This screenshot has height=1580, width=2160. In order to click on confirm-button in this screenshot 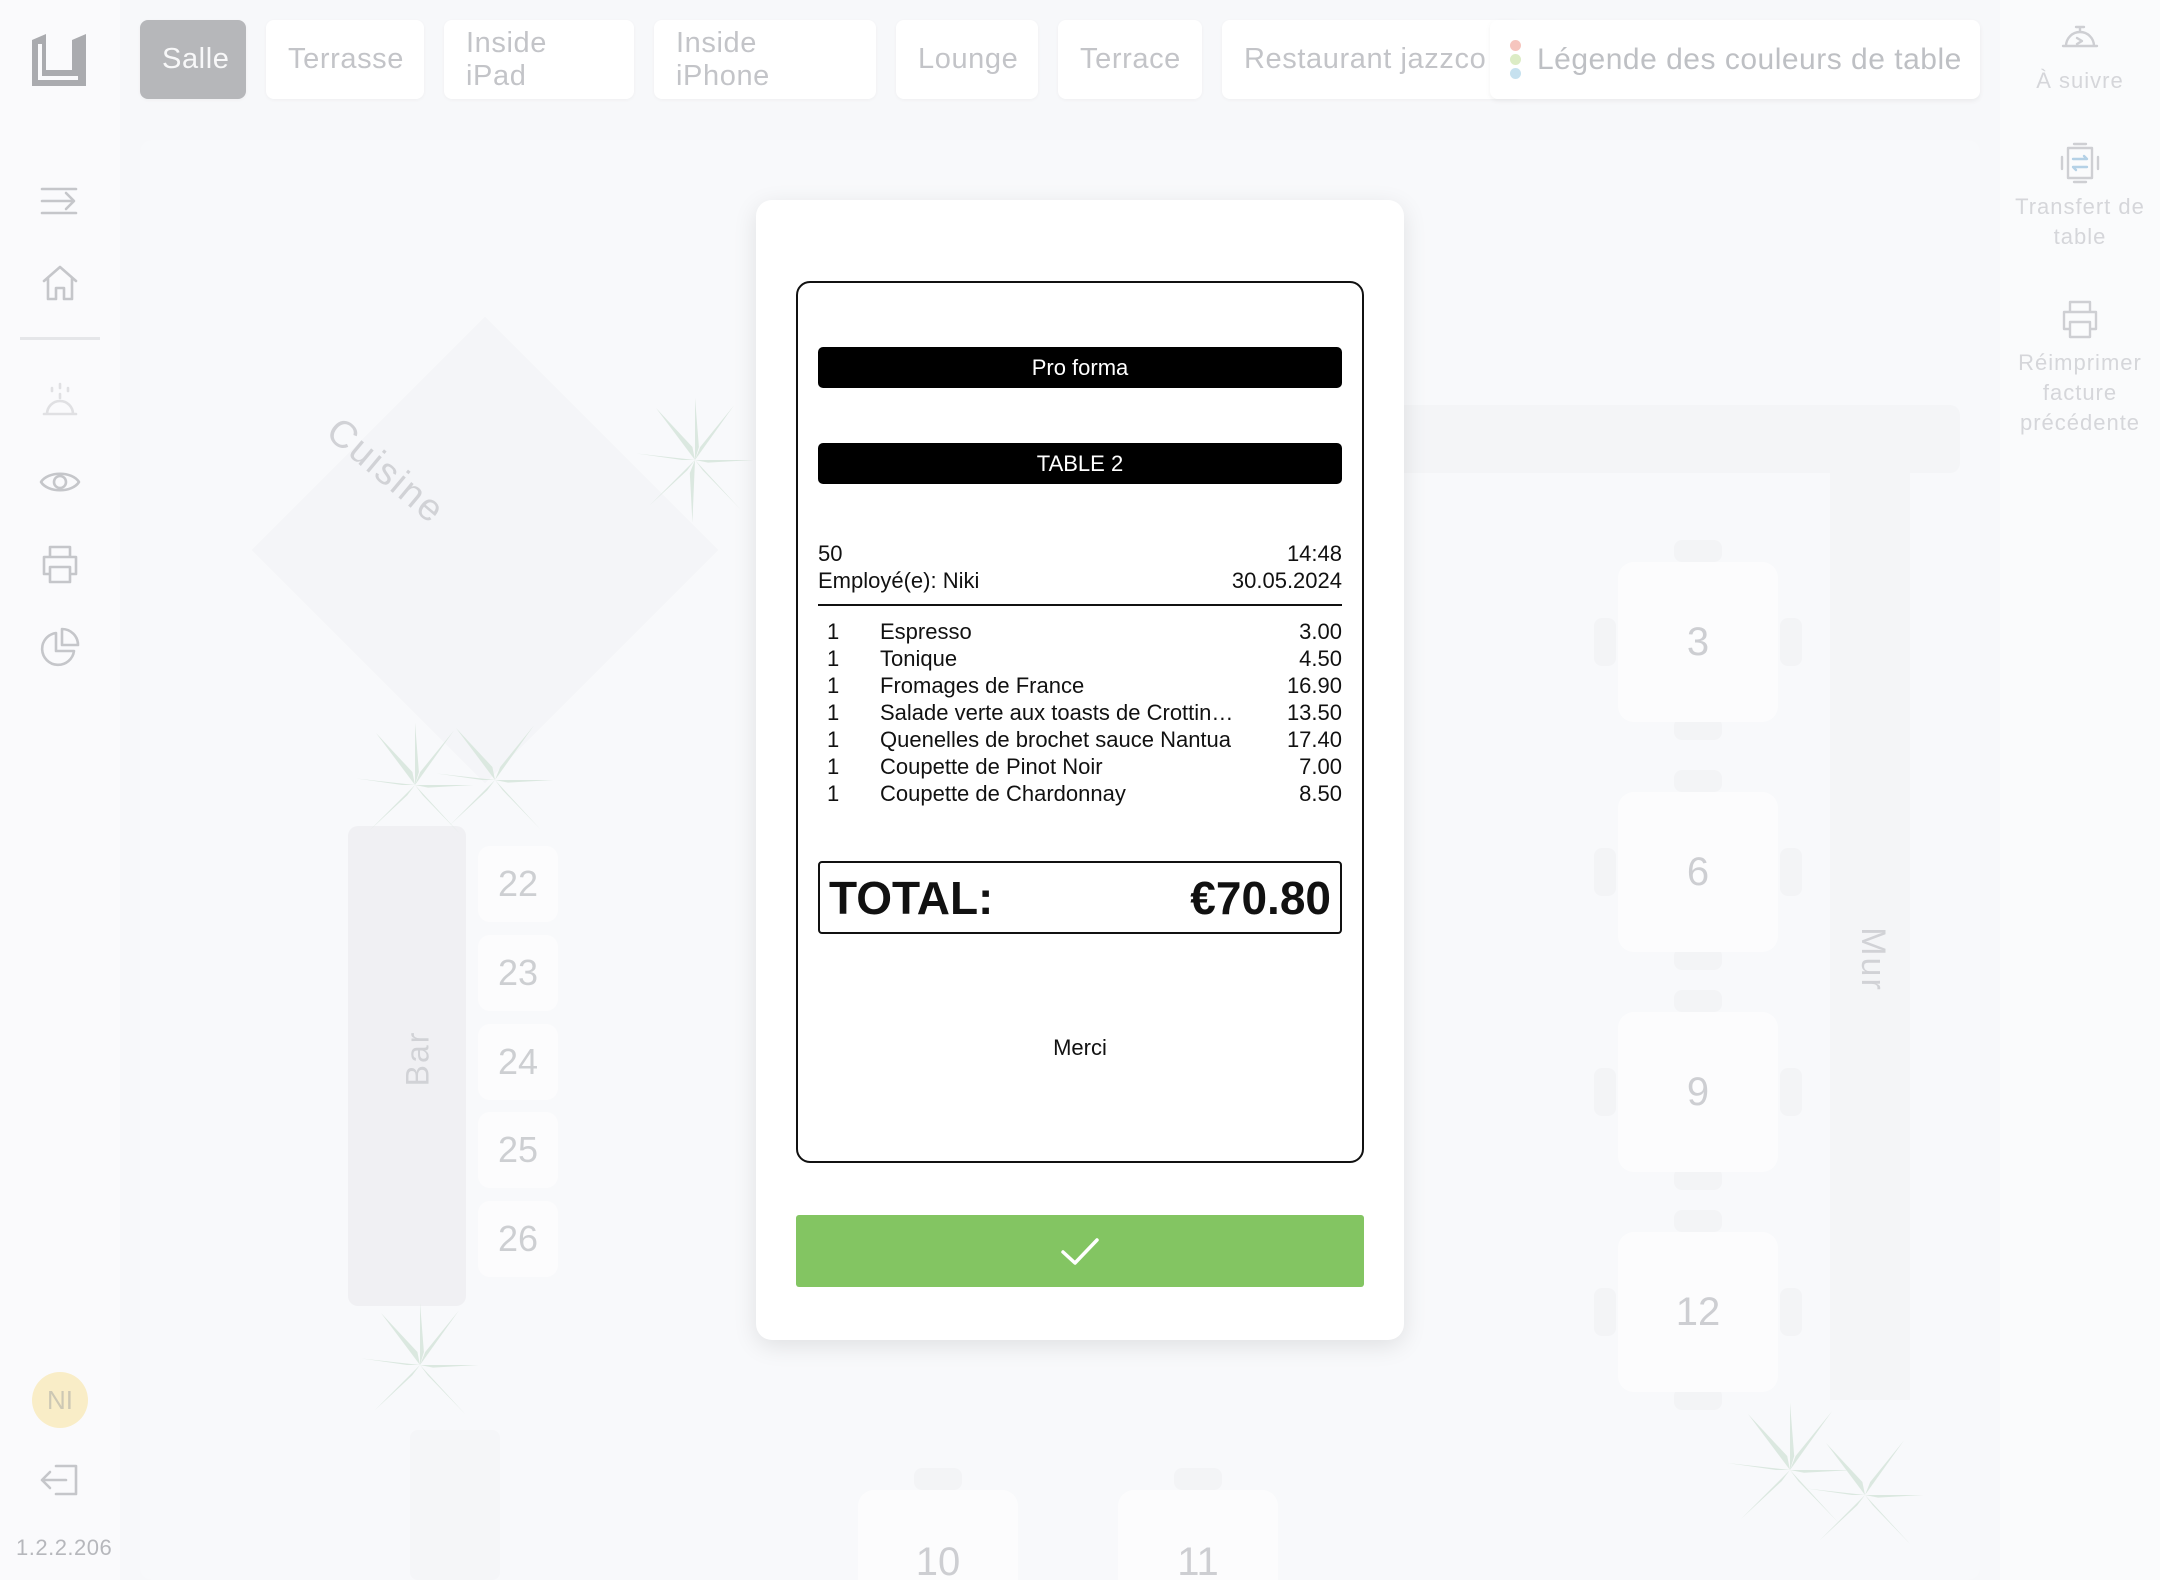, I will do `click(1080, 1251)`.